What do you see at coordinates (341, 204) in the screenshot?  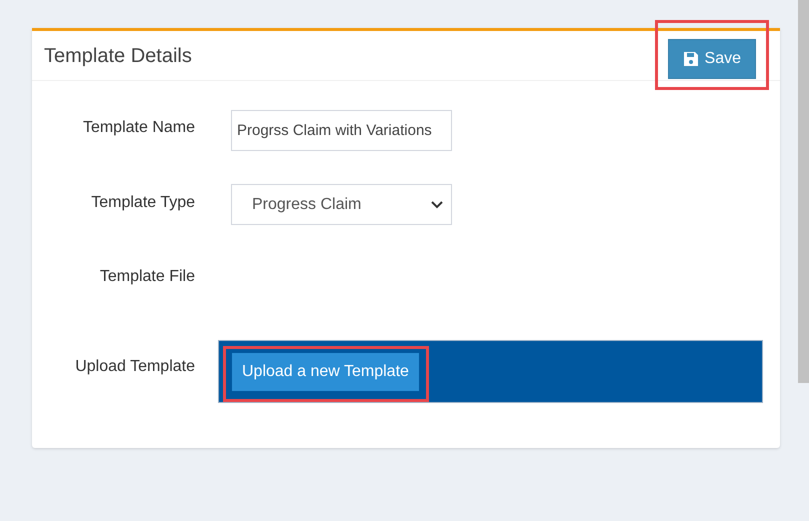 I see `select-field: Progress Claim` at bounding box center [341, 204].